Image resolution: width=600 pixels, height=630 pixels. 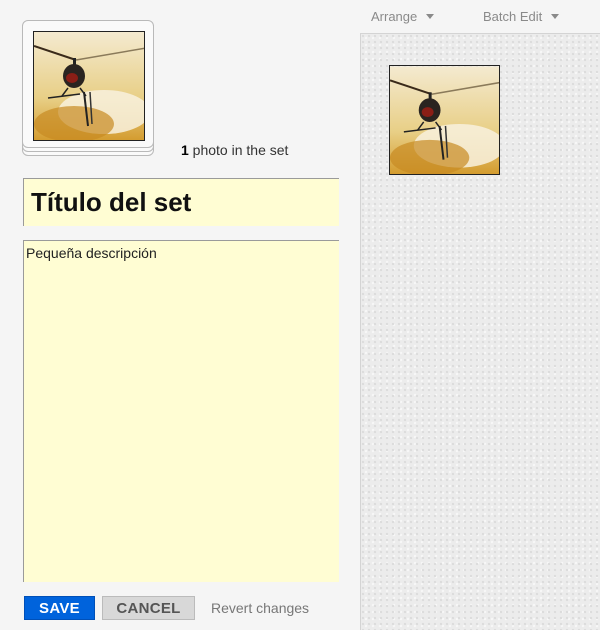 What do you see at coordinates (181, 202) in the screenshot?
I see `set-title-input` at bounding box center [181, 202].